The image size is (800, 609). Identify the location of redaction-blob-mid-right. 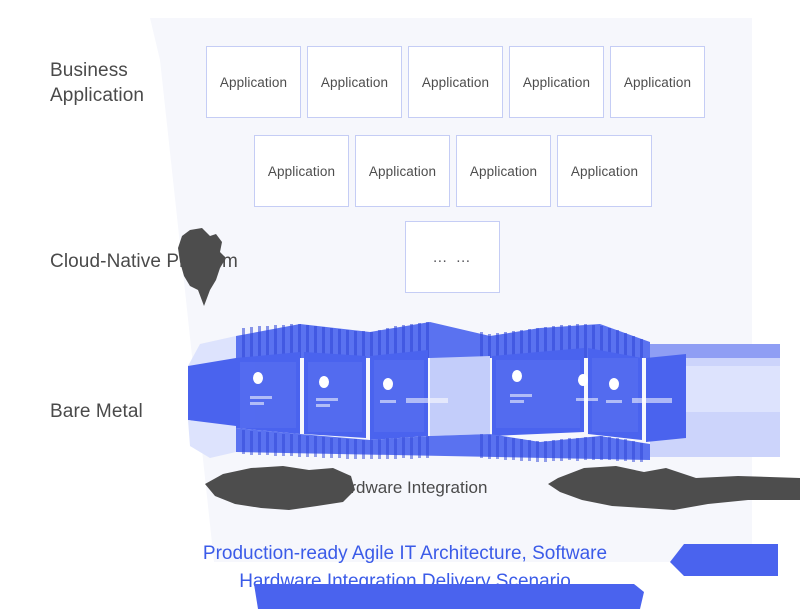
(674, 488).